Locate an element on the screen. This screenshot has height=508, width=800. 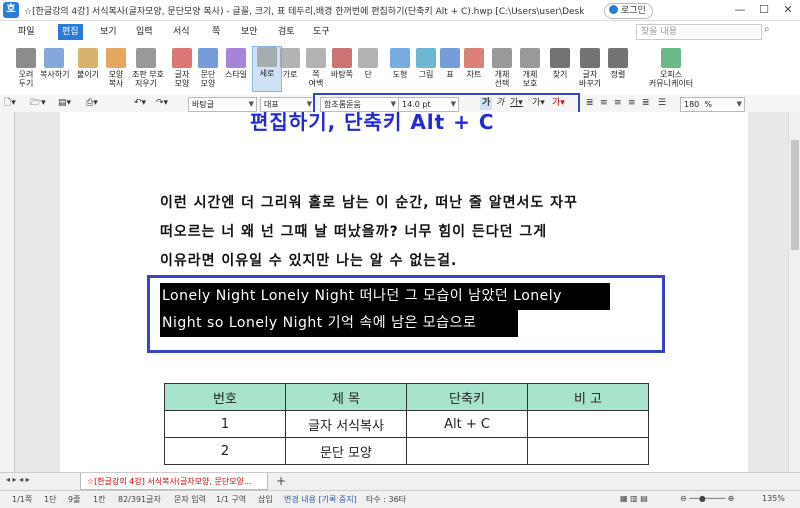
line-spacing-icon: ☰ is located at coordinates (662, 103).